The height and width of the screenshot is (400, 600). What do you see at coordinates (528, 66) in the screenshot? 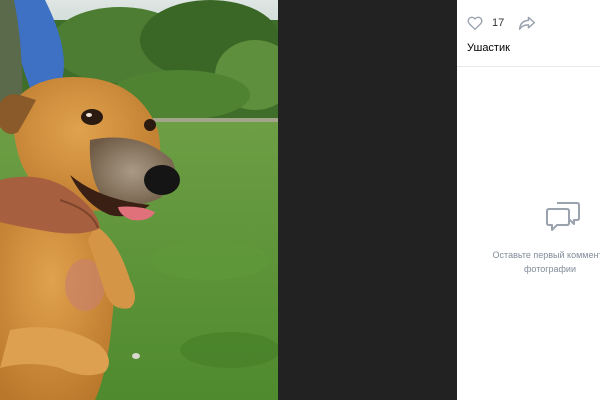
I see `divider` at bounding box center [528, 66].